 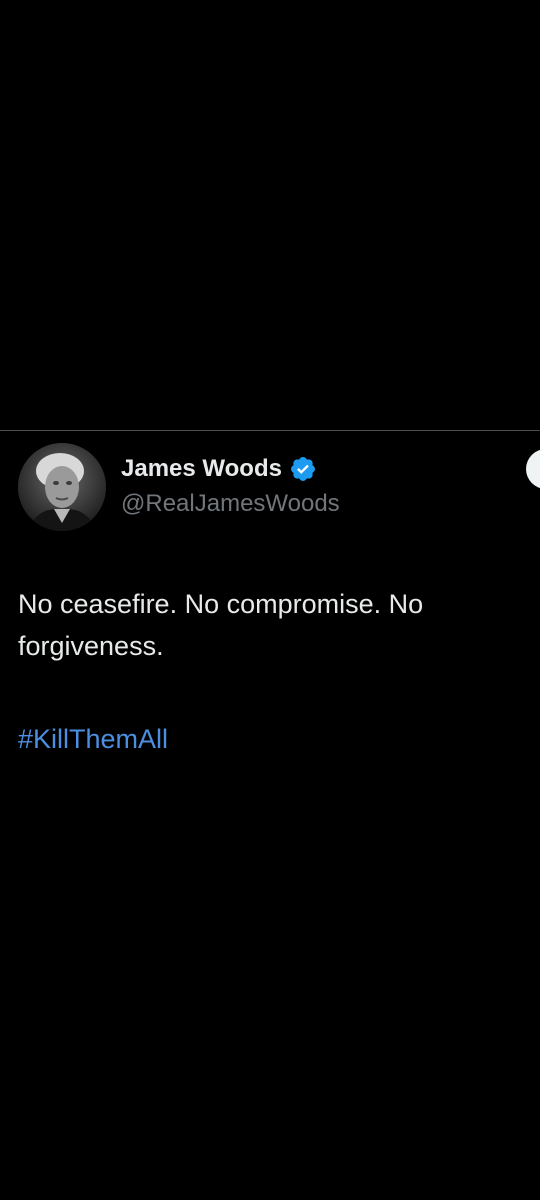 What do you see at coordinates (533, 469) in the screenshot?
I see `follow-button` at bounding box center [533, 469].